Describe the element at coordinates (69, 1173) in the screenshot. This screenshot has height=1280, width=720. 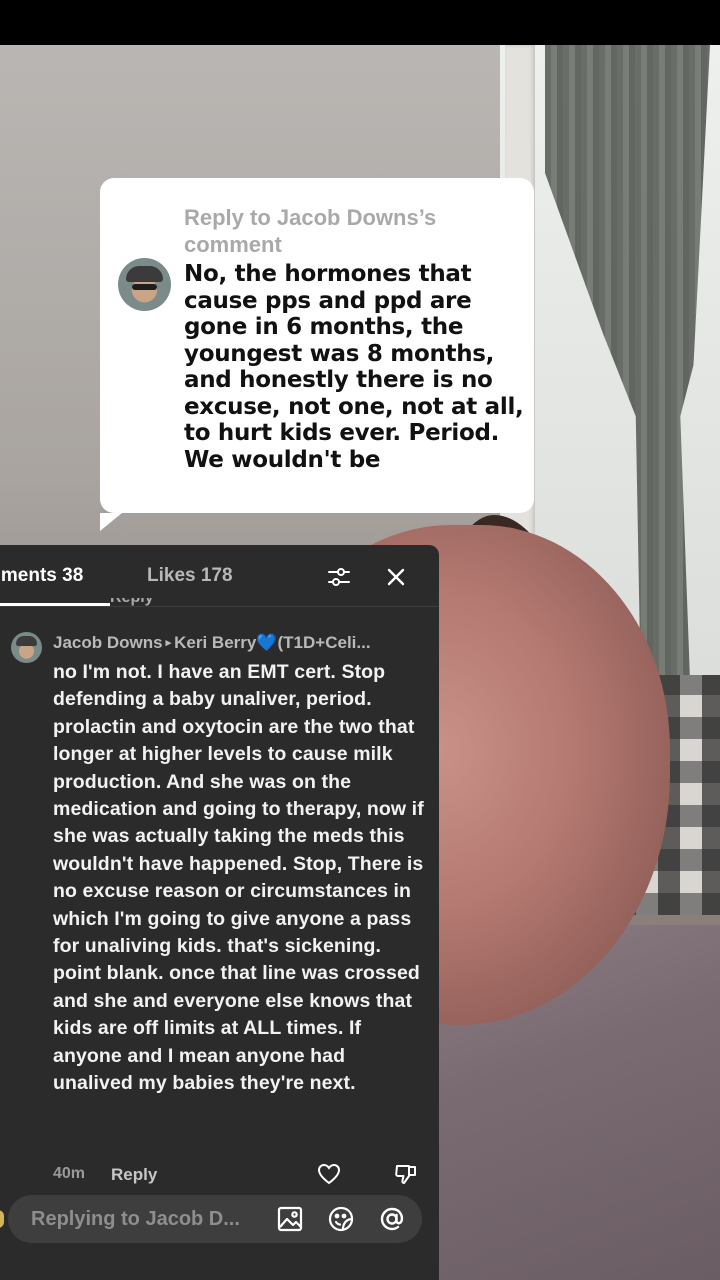
I see `comment-timestamp: 40m` at that location.